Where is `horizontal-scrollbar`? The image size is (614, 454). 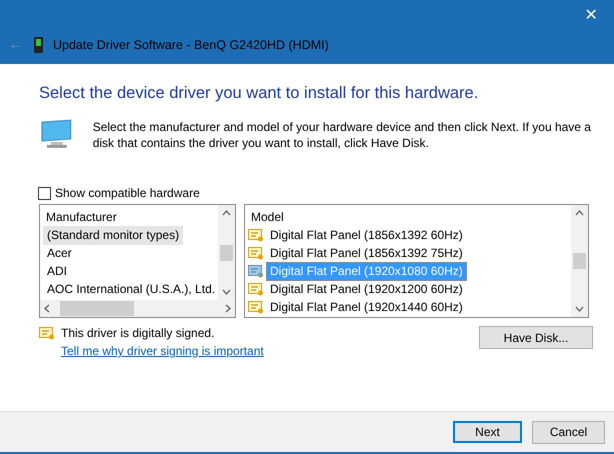
horizontal-scrollbar is located at coordinates (137, 308).